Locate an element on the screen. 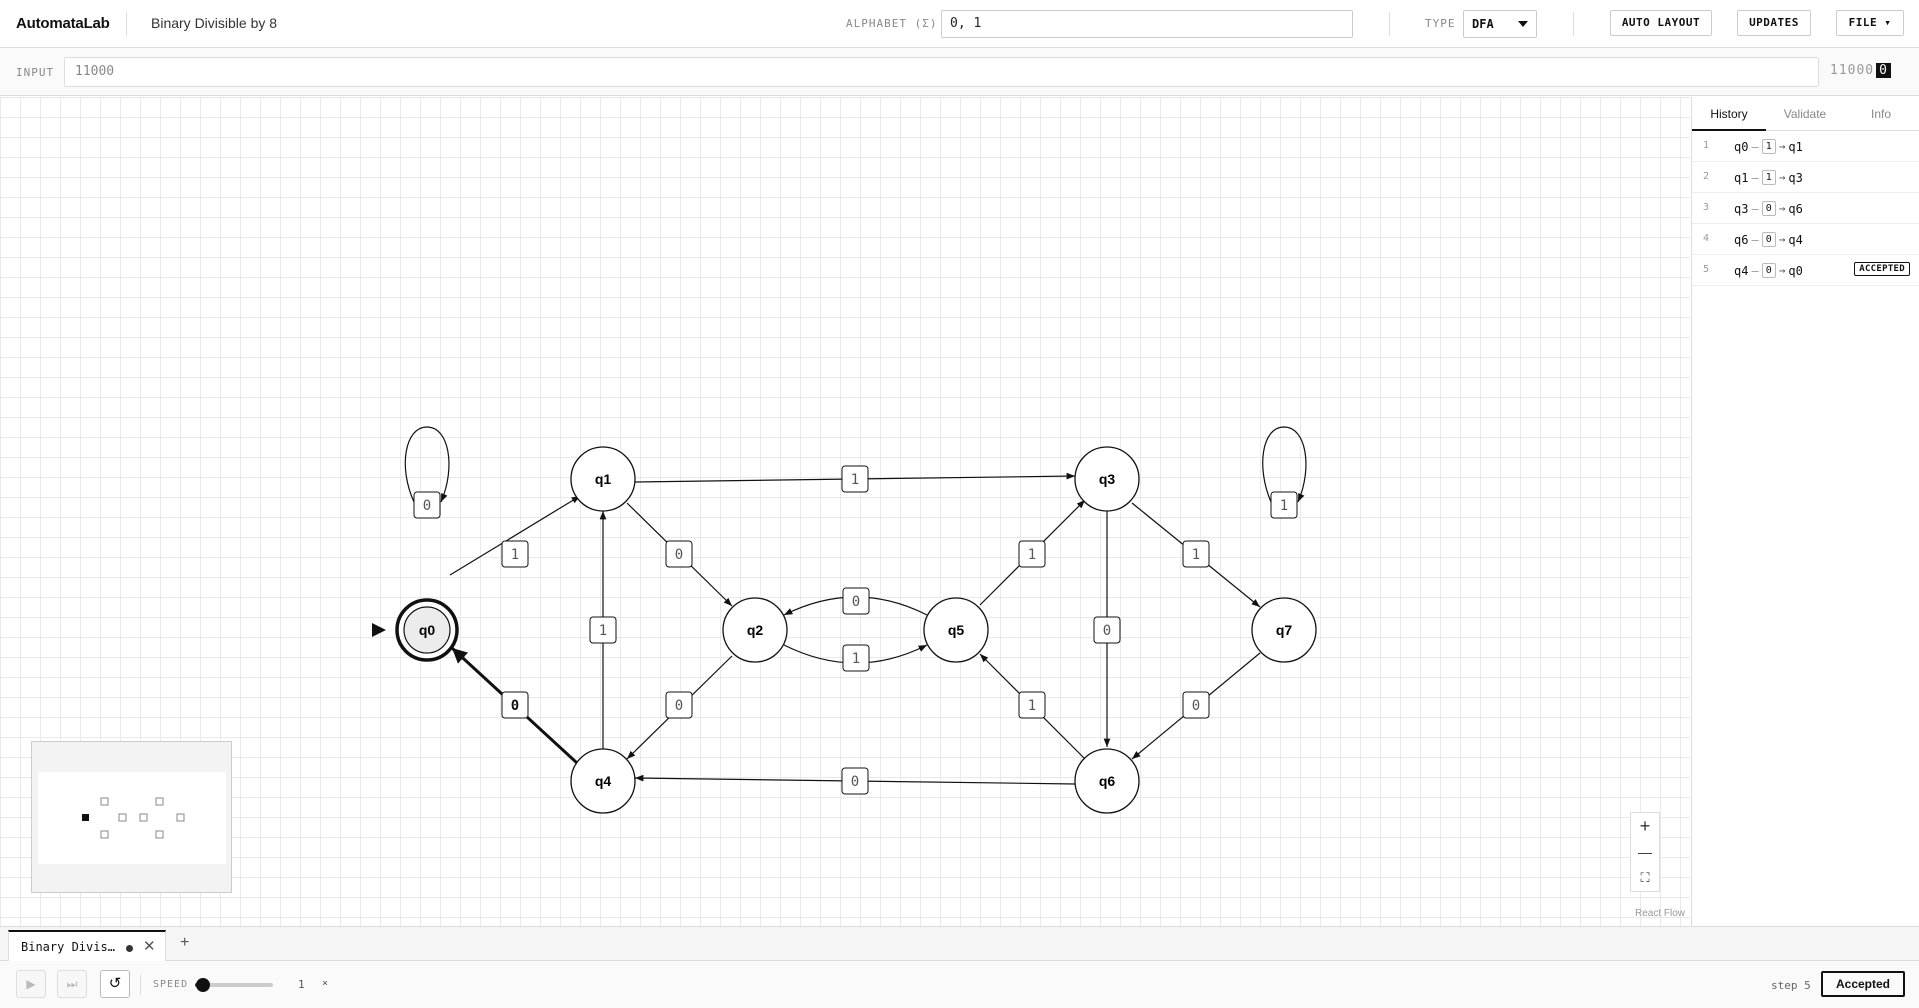  state-label: q2 is located at coordinates (755, 630).